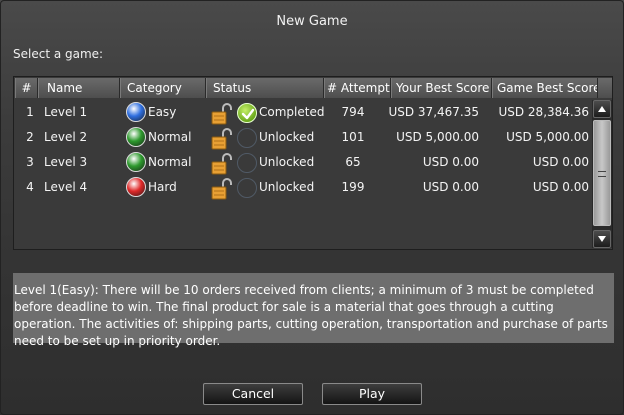  What do you see at coordinates (547, 137) in the screenshot?
I see `game-best-score-value: USD 5,000.00` at bounding box center [547, 137].